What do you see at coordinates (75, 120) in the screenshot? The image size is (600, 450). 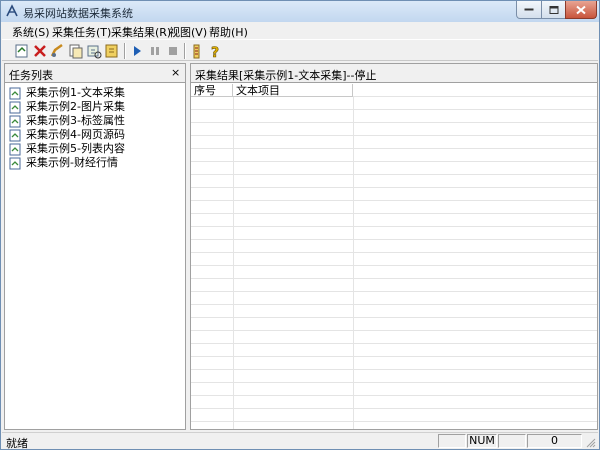 I see `task-label: 采集示例3-标签属性` at bounding box center [75, 120].